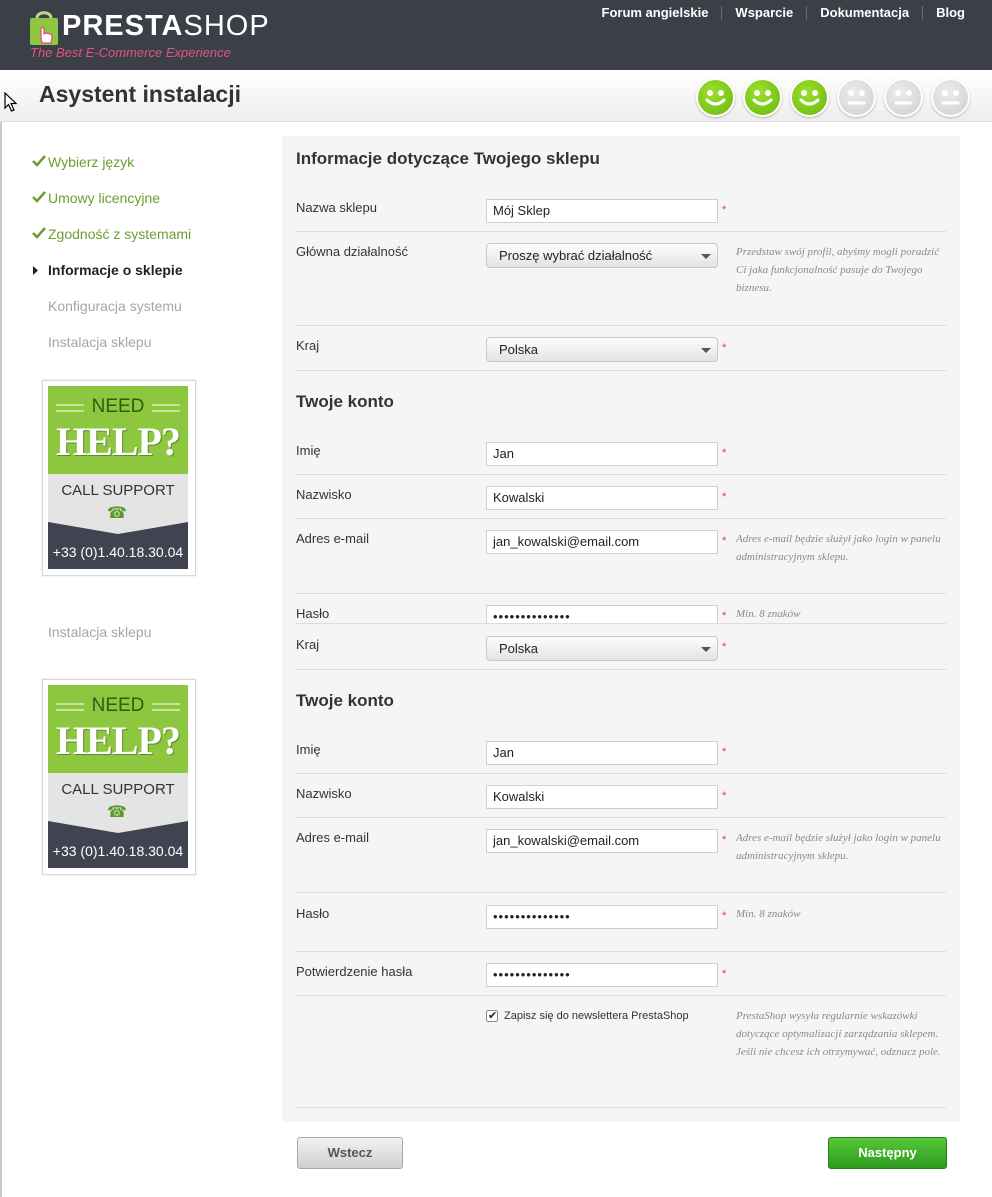  I want to click on activity-select: Proszę wybrać działalność, so click(602, 255).